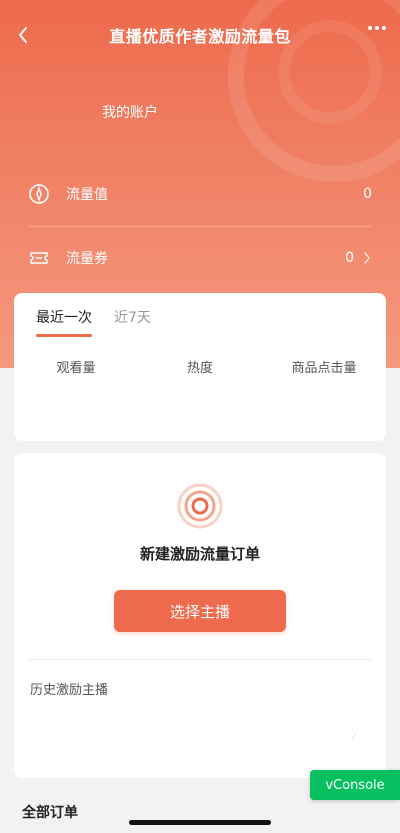  Describe the element at coordinates (39, 194) in the screenshot. I see `flow-value-icon` at that location.